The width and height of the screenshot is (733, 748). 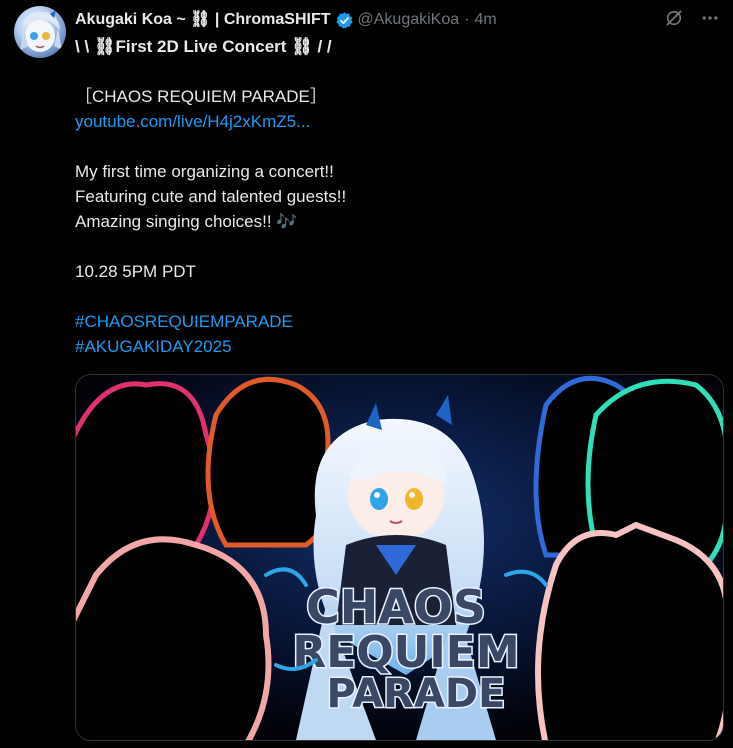 What do you see at coordinates (406, 649) in the screenshot?
I see `event-logo: CHAOS REQUIEM PARADE` at bounding box center [406, 649].